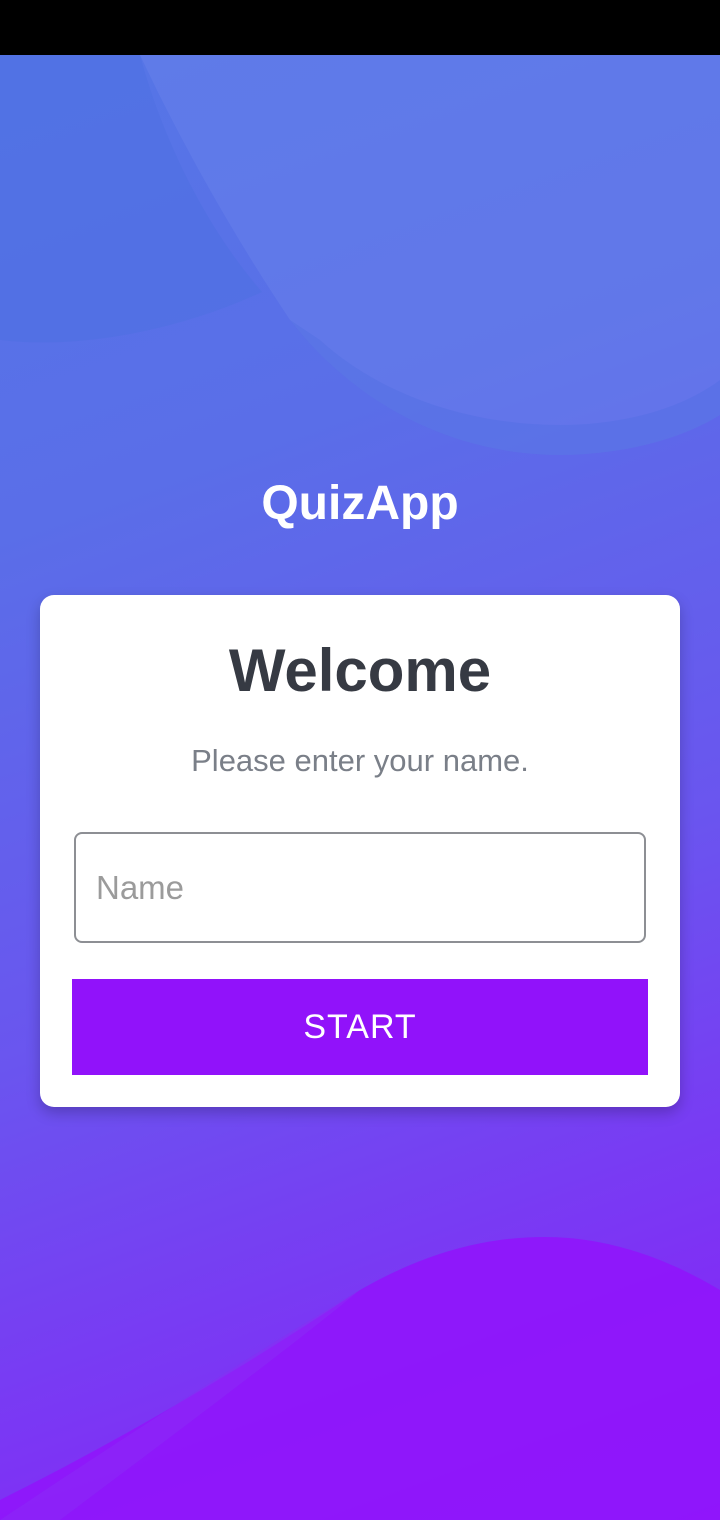 The width and height of the screenshot is (720, 1520). I want to click on status-bar, so click(360, 27).